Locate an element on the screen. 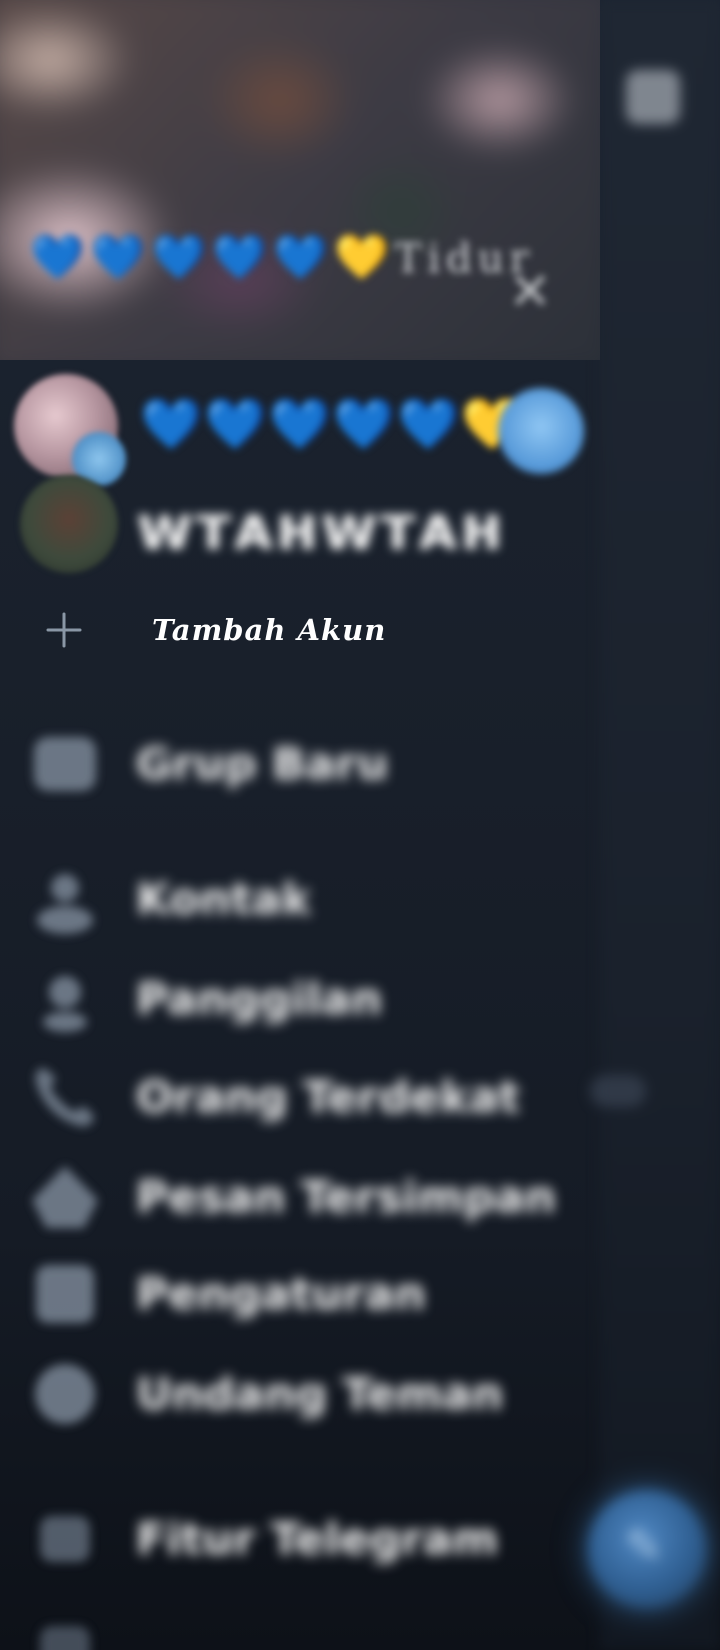 This screenshot has height=1650, width=720. menu-item-label: Fitur Telegram is located at coordinates (317, 1539).